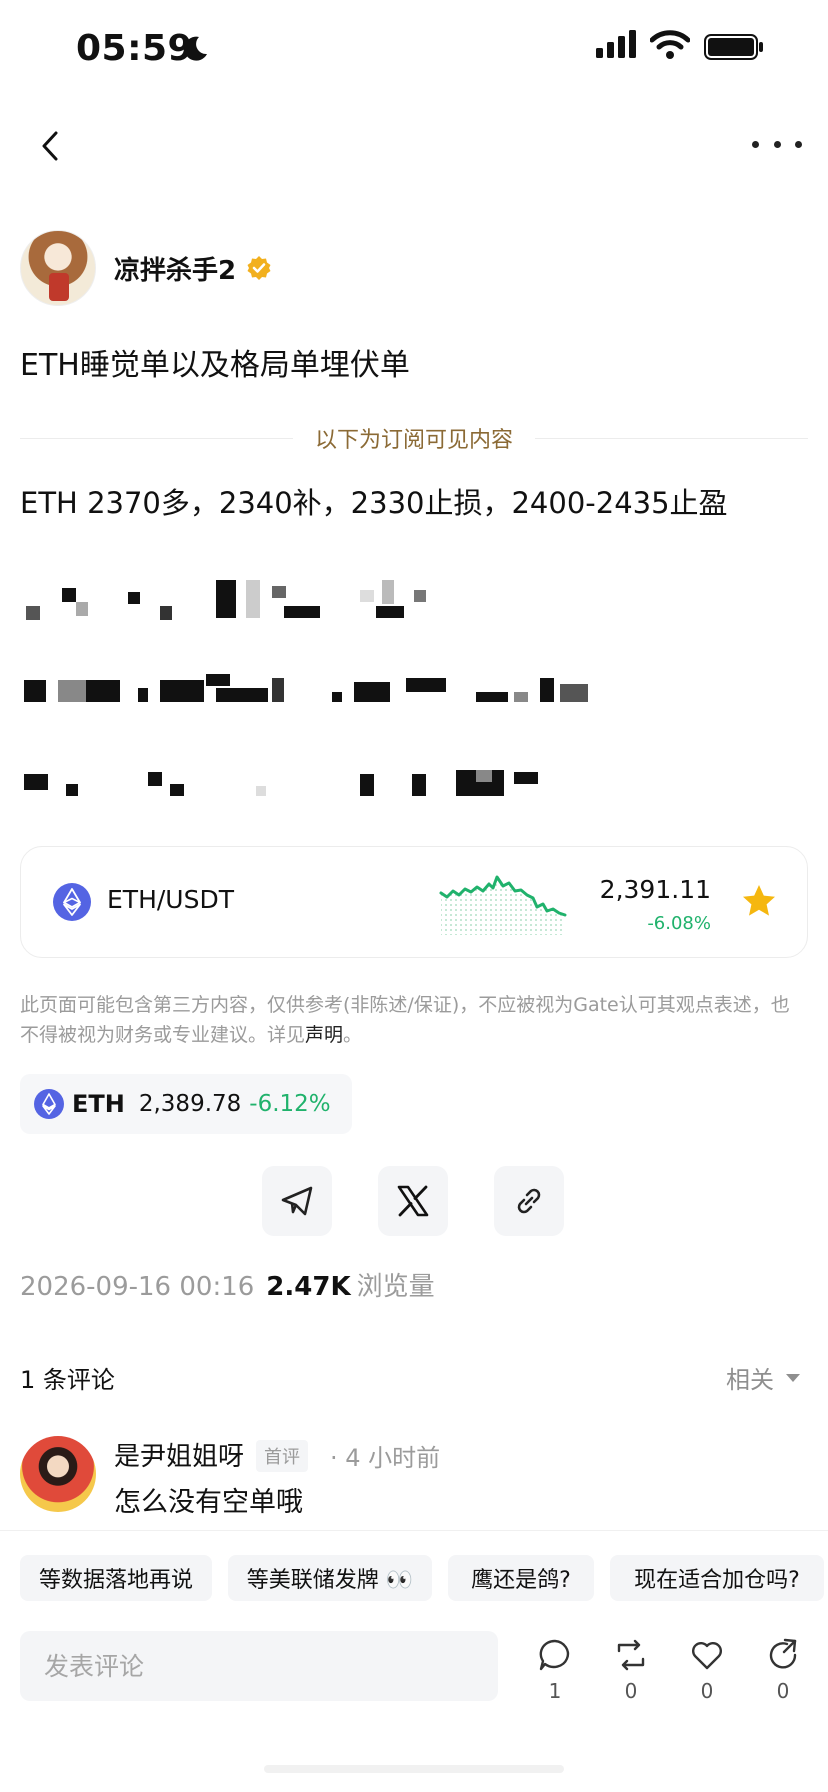  Describe the element at coordinates (195, 48) in the screenshot. I see `moon-icon` at that location.